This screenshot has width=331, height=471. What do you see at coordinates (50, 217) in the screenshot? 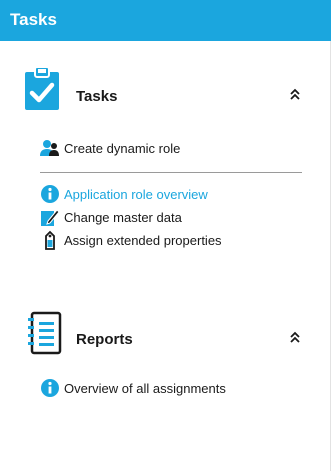
I see `edit-pencil-icon` at bounding box center [50, 217].